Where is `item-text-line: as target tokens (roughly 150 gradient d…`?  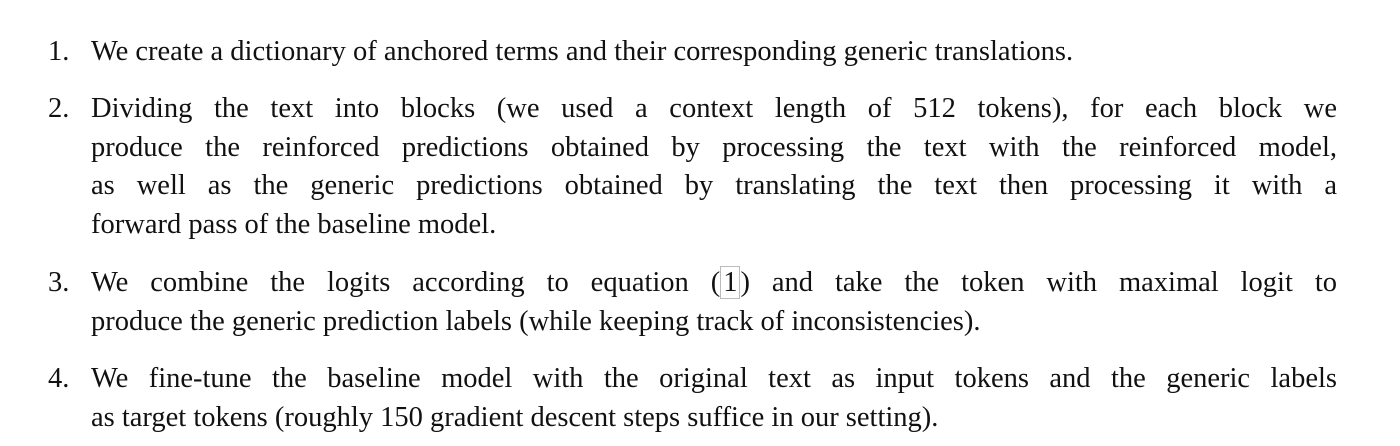 item-text-line: as target tokens (roughly 150 gradient d… is located at coordinates (515, 417).